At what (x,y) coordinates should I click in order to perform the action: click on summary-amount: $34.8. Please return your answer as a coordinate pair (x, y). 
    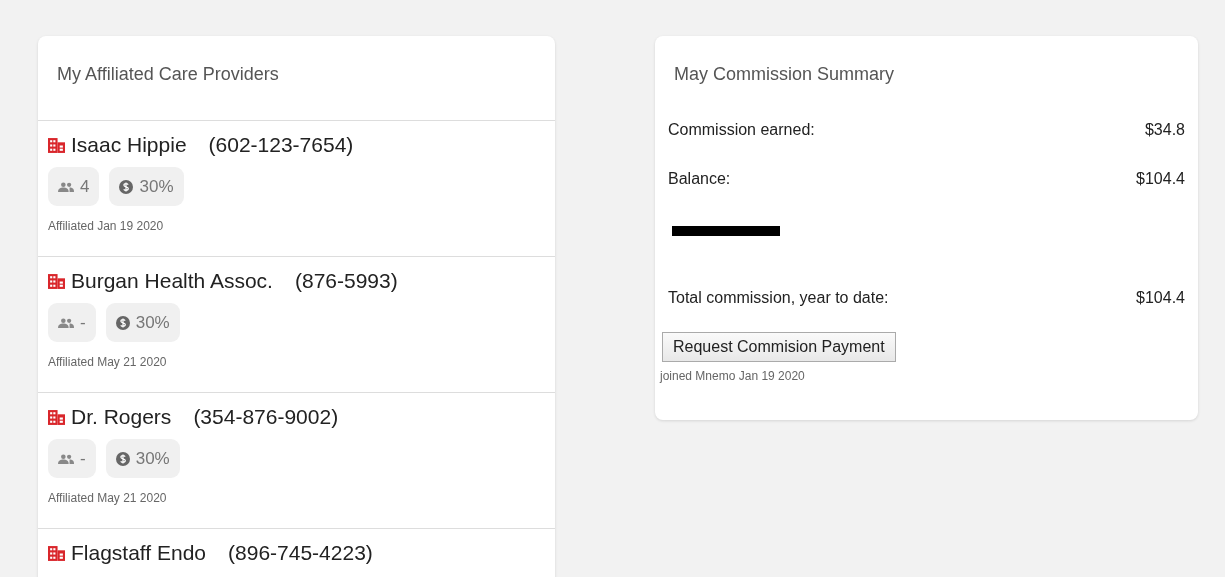
    Looking at the image, I should click on (1164, 130).